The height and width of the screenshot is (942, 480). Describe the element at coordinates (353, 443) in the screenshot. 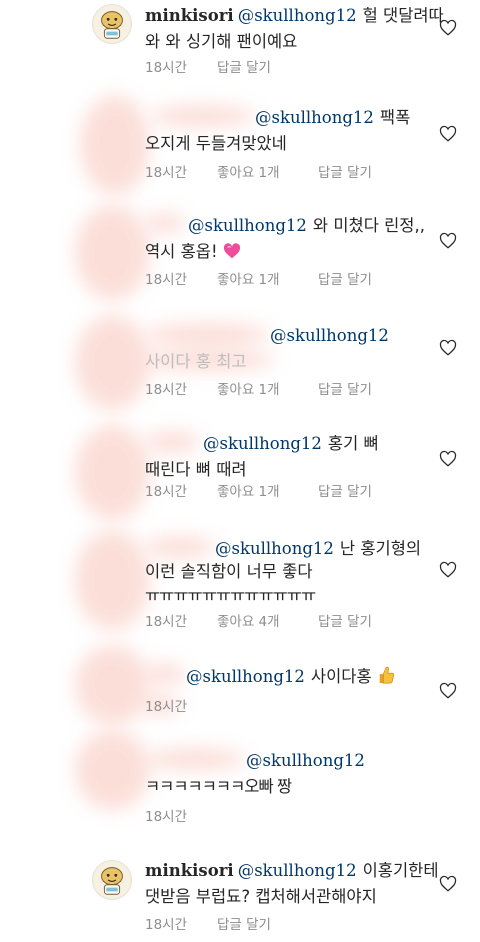

I see `comment-text: 홍기 뼈` at that location.